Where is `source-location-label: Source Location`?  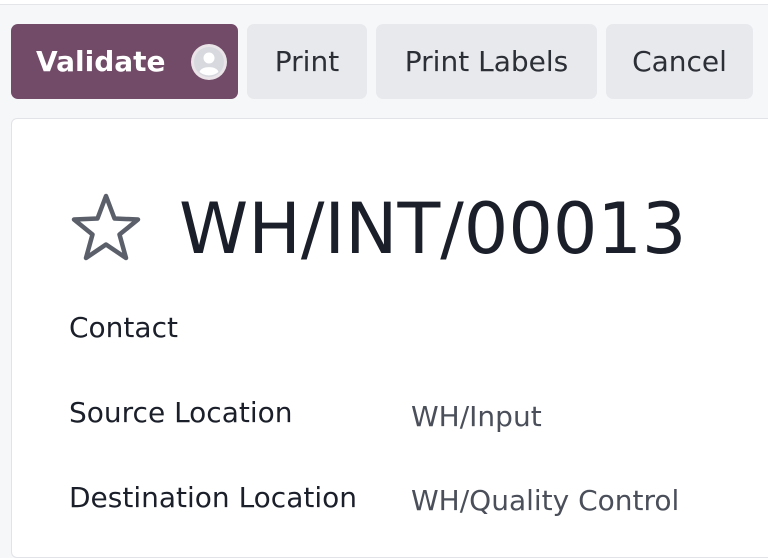 source-location-label: Source Location is located at coordinates (181, 412).